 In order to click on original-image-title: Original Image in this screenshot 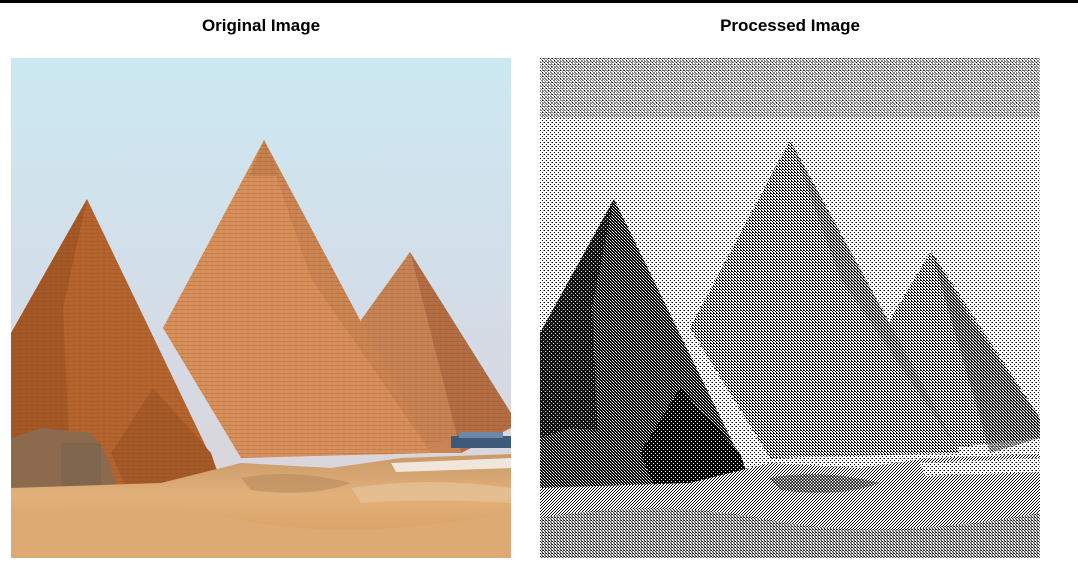, I will do `click(261, 25)`.